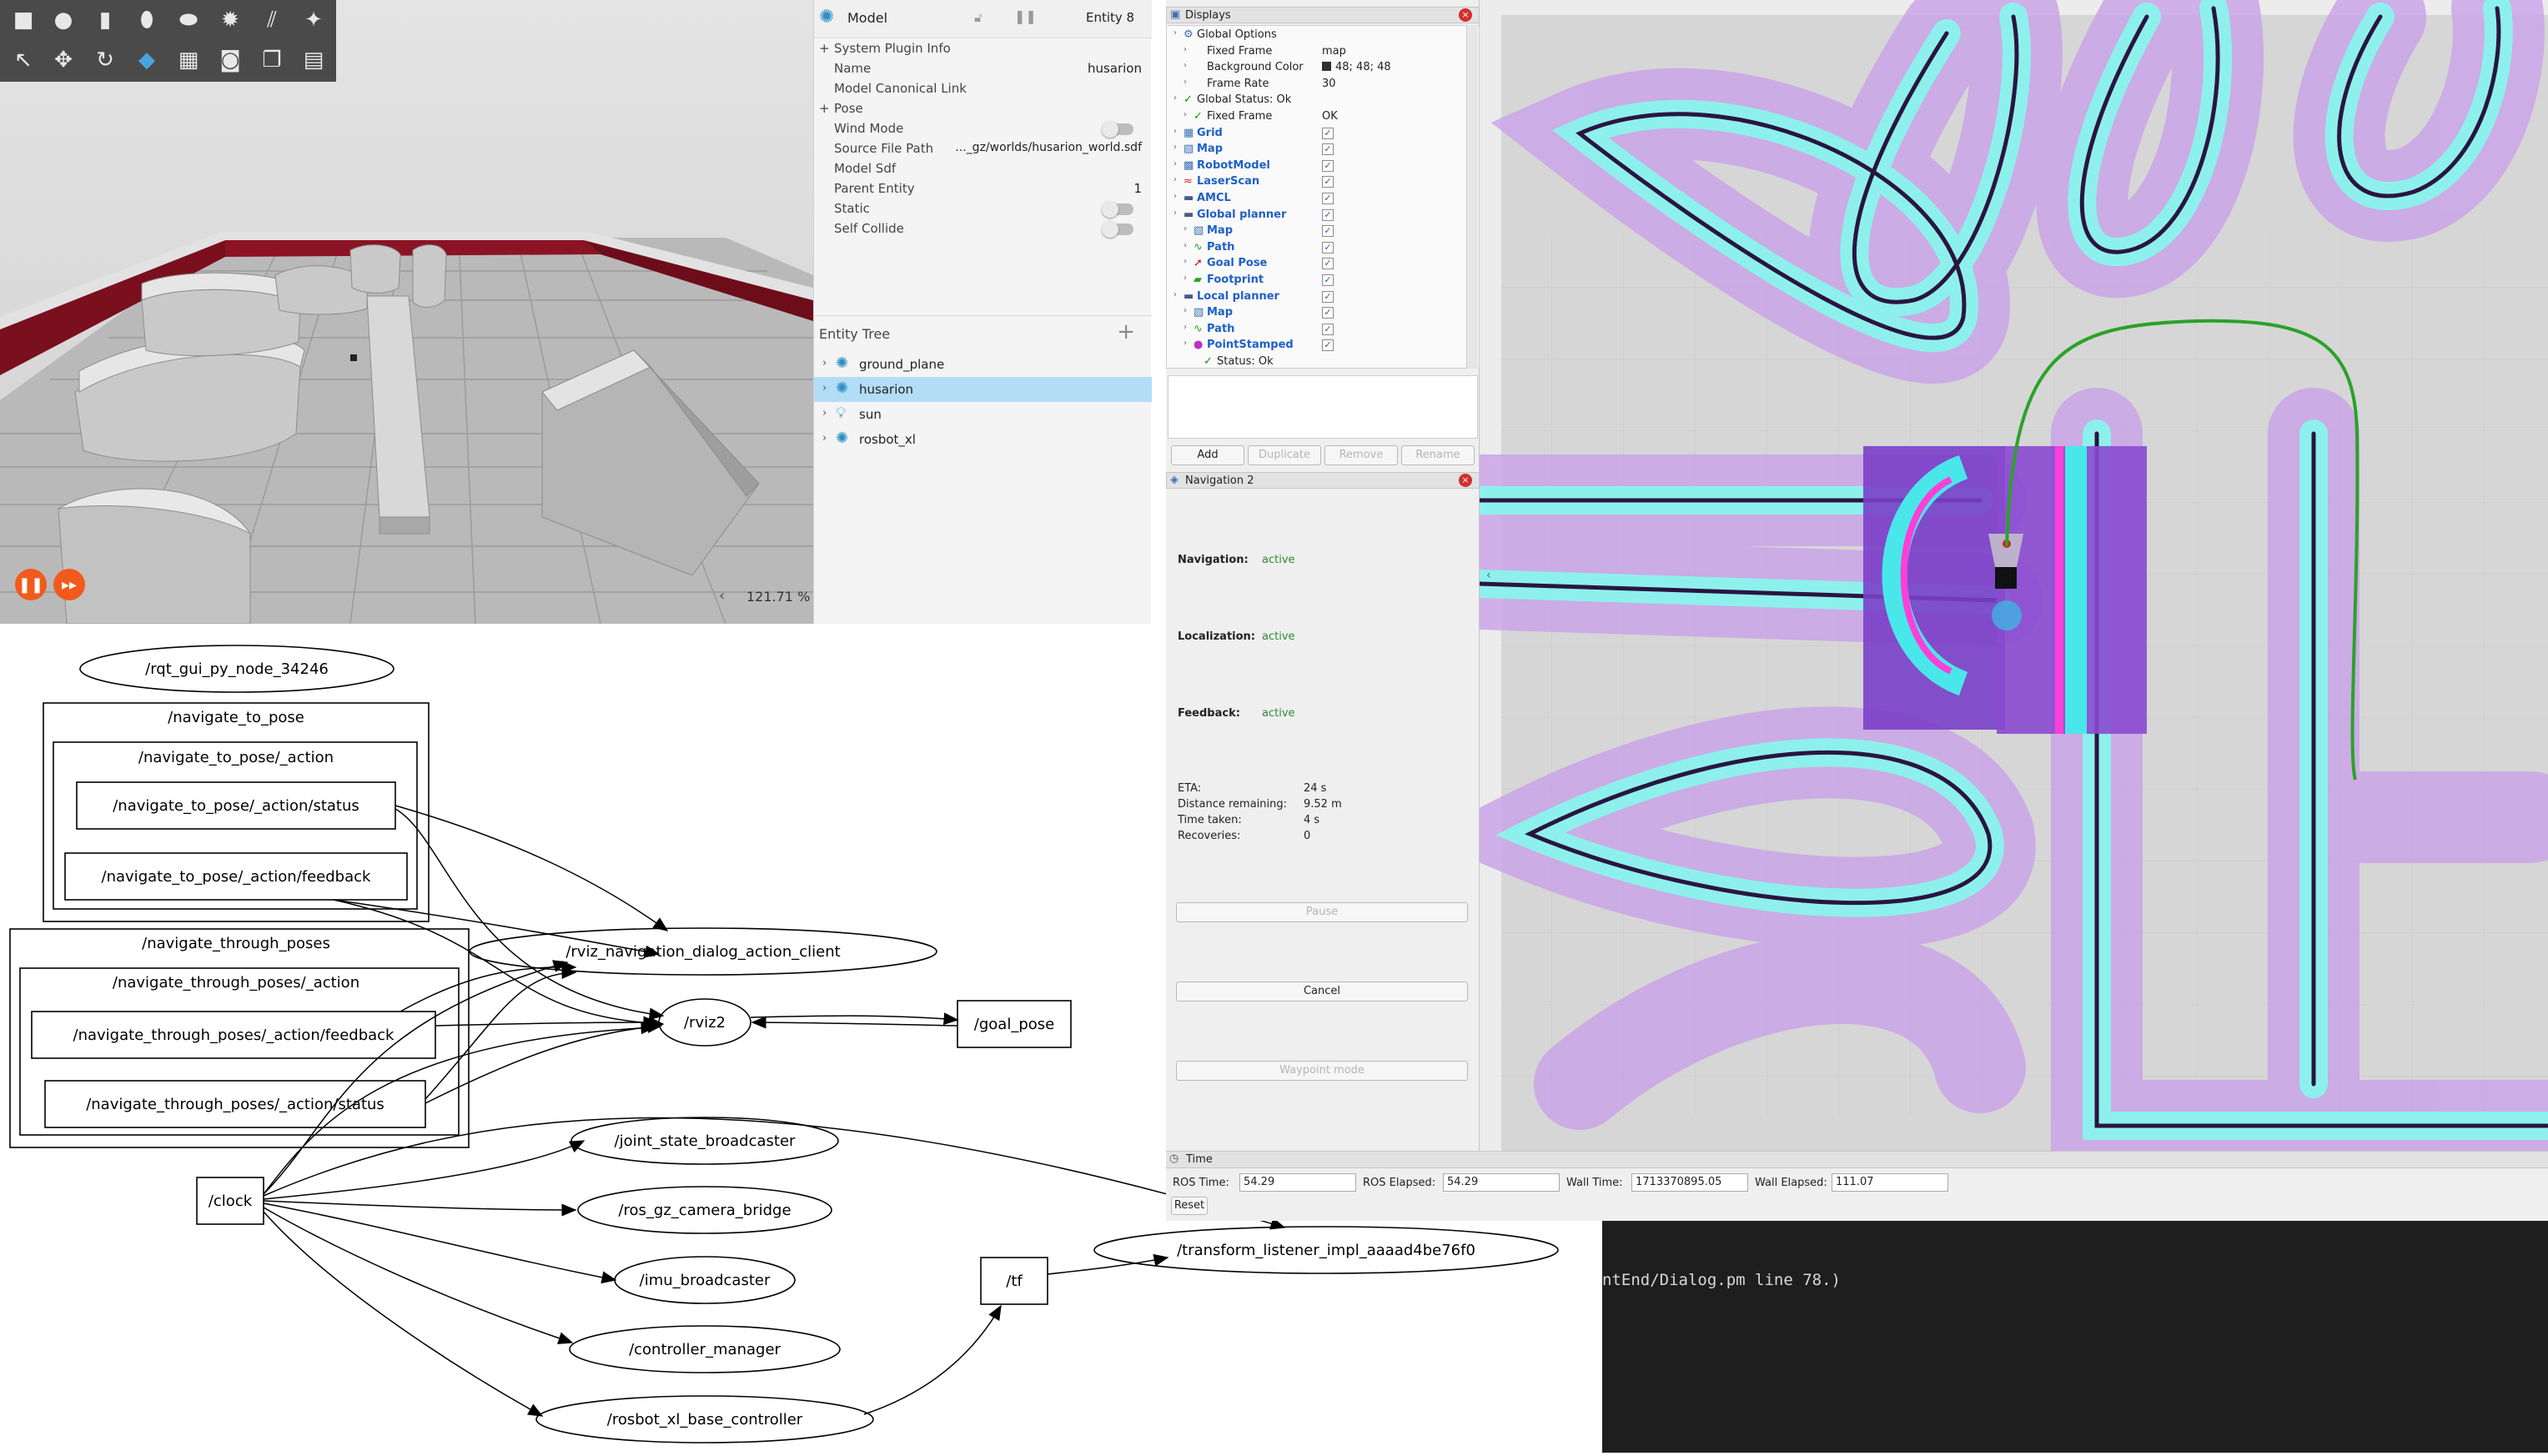 The image size is (2548, 1456). I want to click on waypoint-mode-button: Waypoint mode, so click(1322, 1071).